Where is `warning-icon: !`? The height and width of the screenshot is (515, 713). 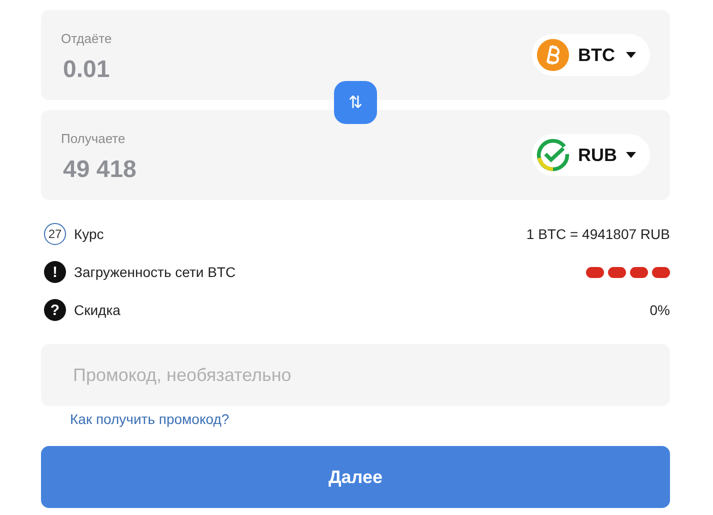
warning-icon: ! is located at coordinates (55, 272).